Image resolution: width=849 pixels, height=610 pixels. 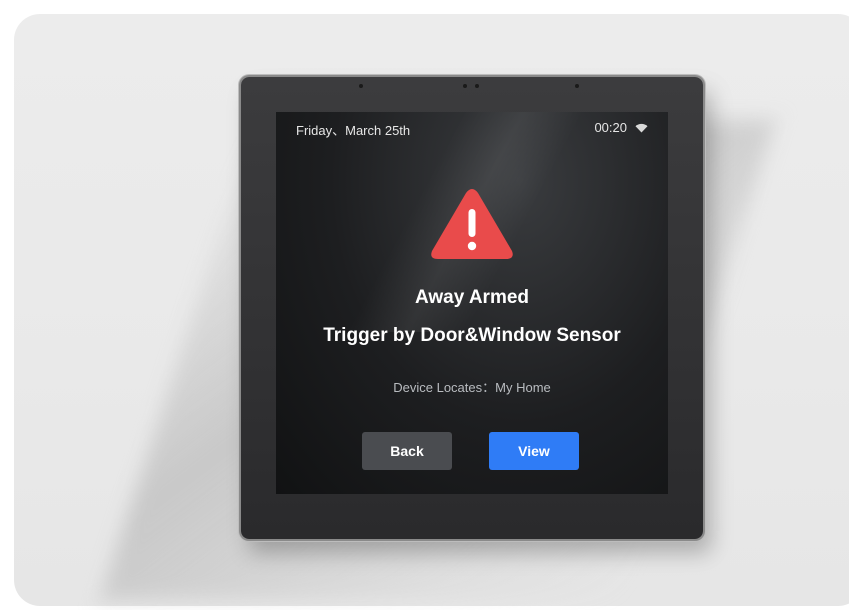 I want to click on status-right: 00:20, so click(x=621, y=127).